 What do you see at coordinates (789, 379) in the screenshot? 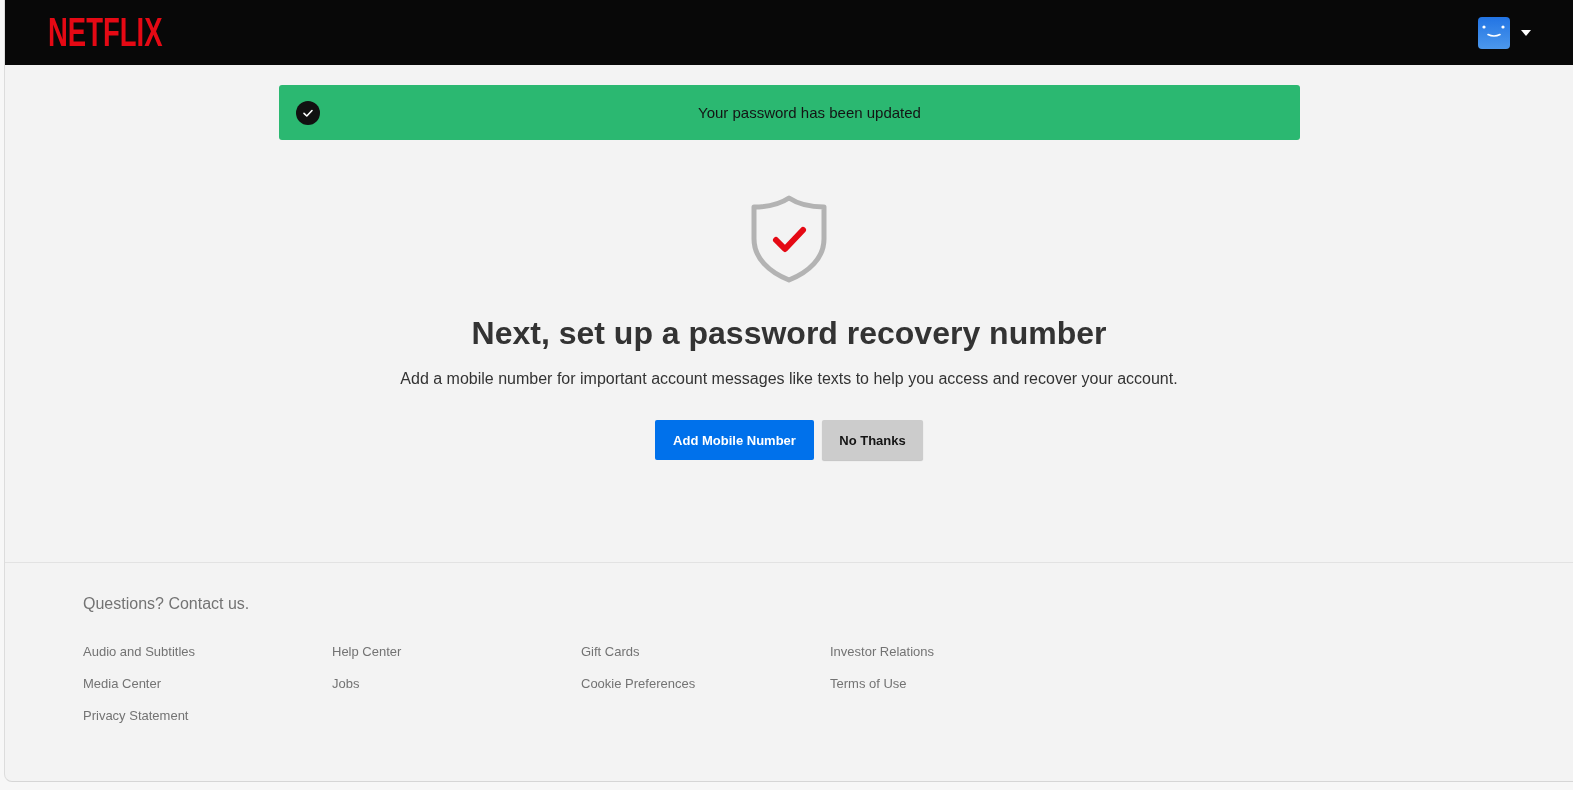
I see `description-text: Add a mobile number for important account messages like texts to help you access and recover your account.` at bounding box center [789, 379].